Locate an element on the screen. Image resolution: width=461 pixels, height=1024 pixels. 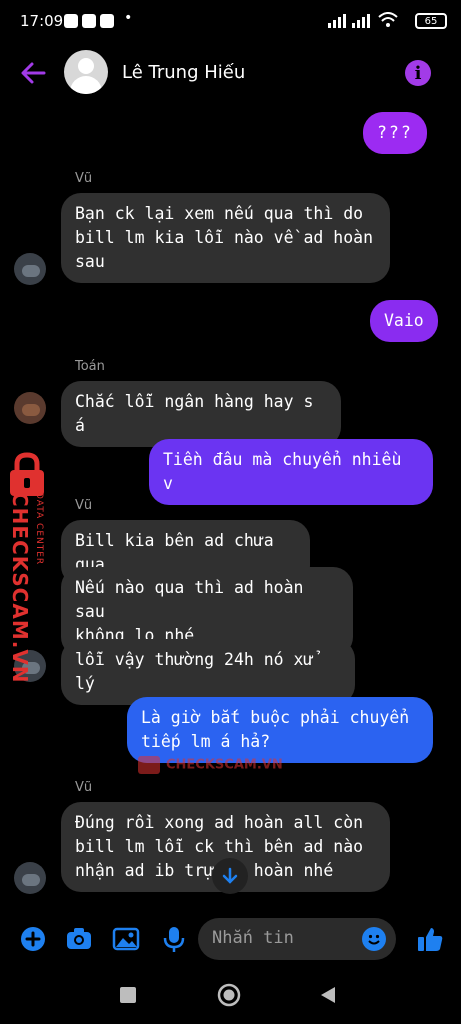
composer-bar: Nhắn tin is located at coordinates (230, 939).